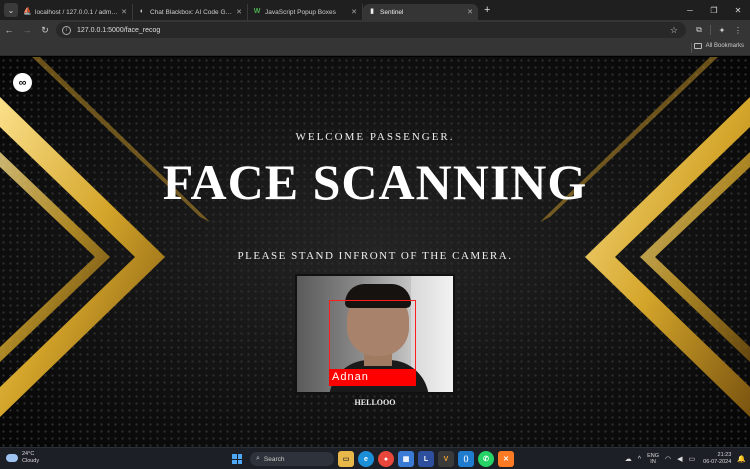  I want to click on tab-title: Chat Blackbox: AI Code Generatio, so click(191, 12).